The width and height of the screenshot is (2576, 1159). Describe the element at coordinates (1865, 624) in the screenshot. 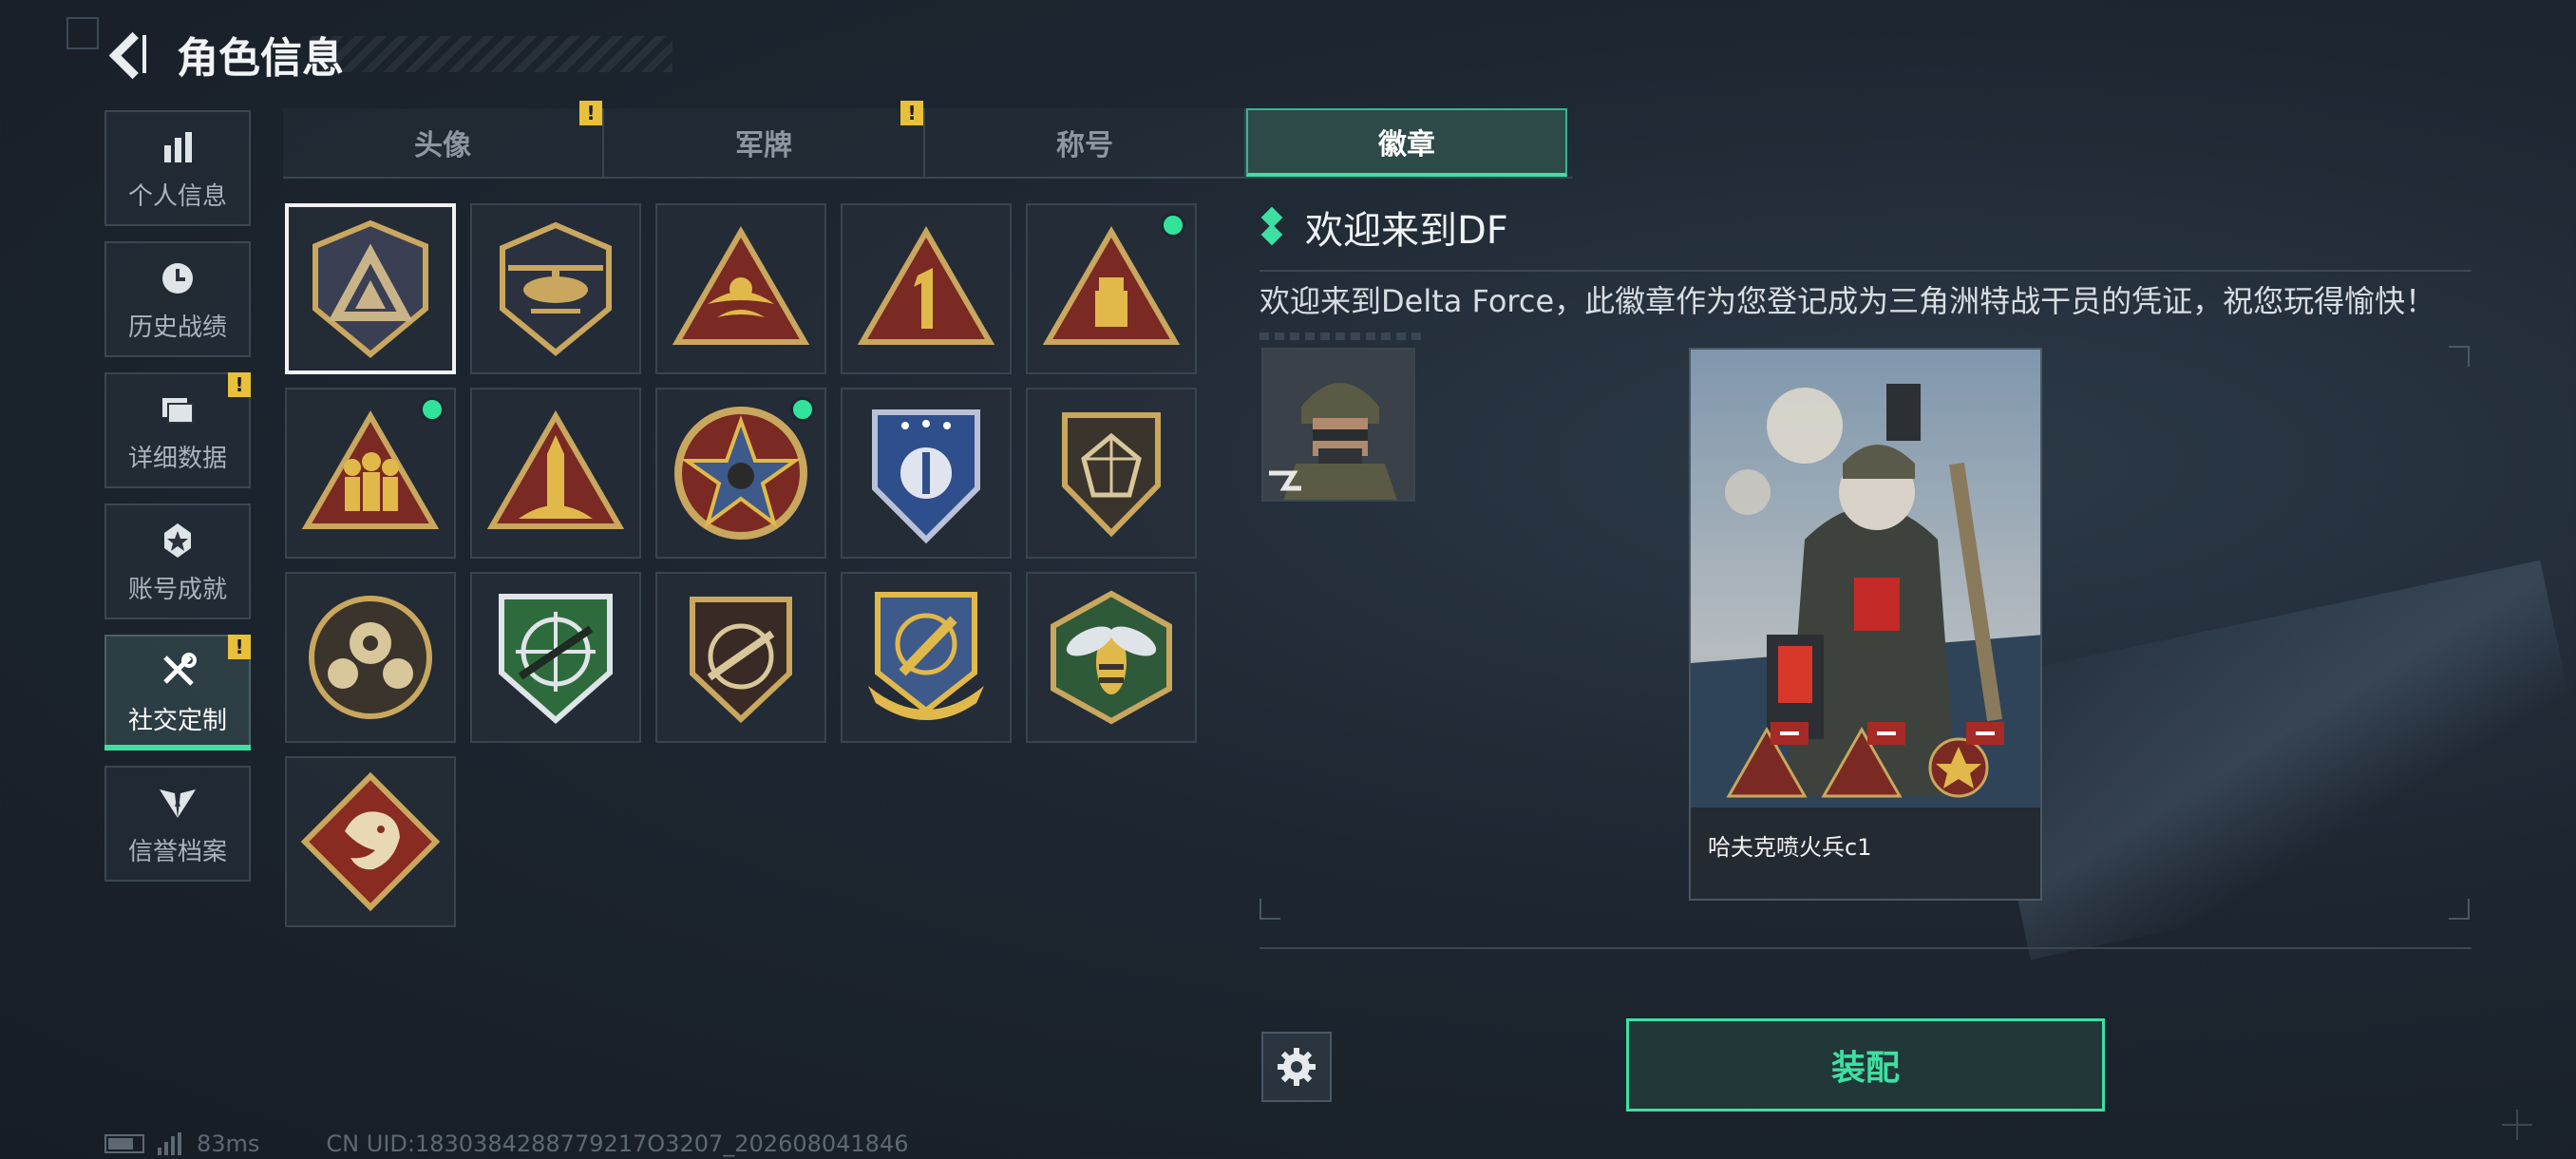

I see `badge-preview-card: 哈夫克喷火兵c1` at that location.